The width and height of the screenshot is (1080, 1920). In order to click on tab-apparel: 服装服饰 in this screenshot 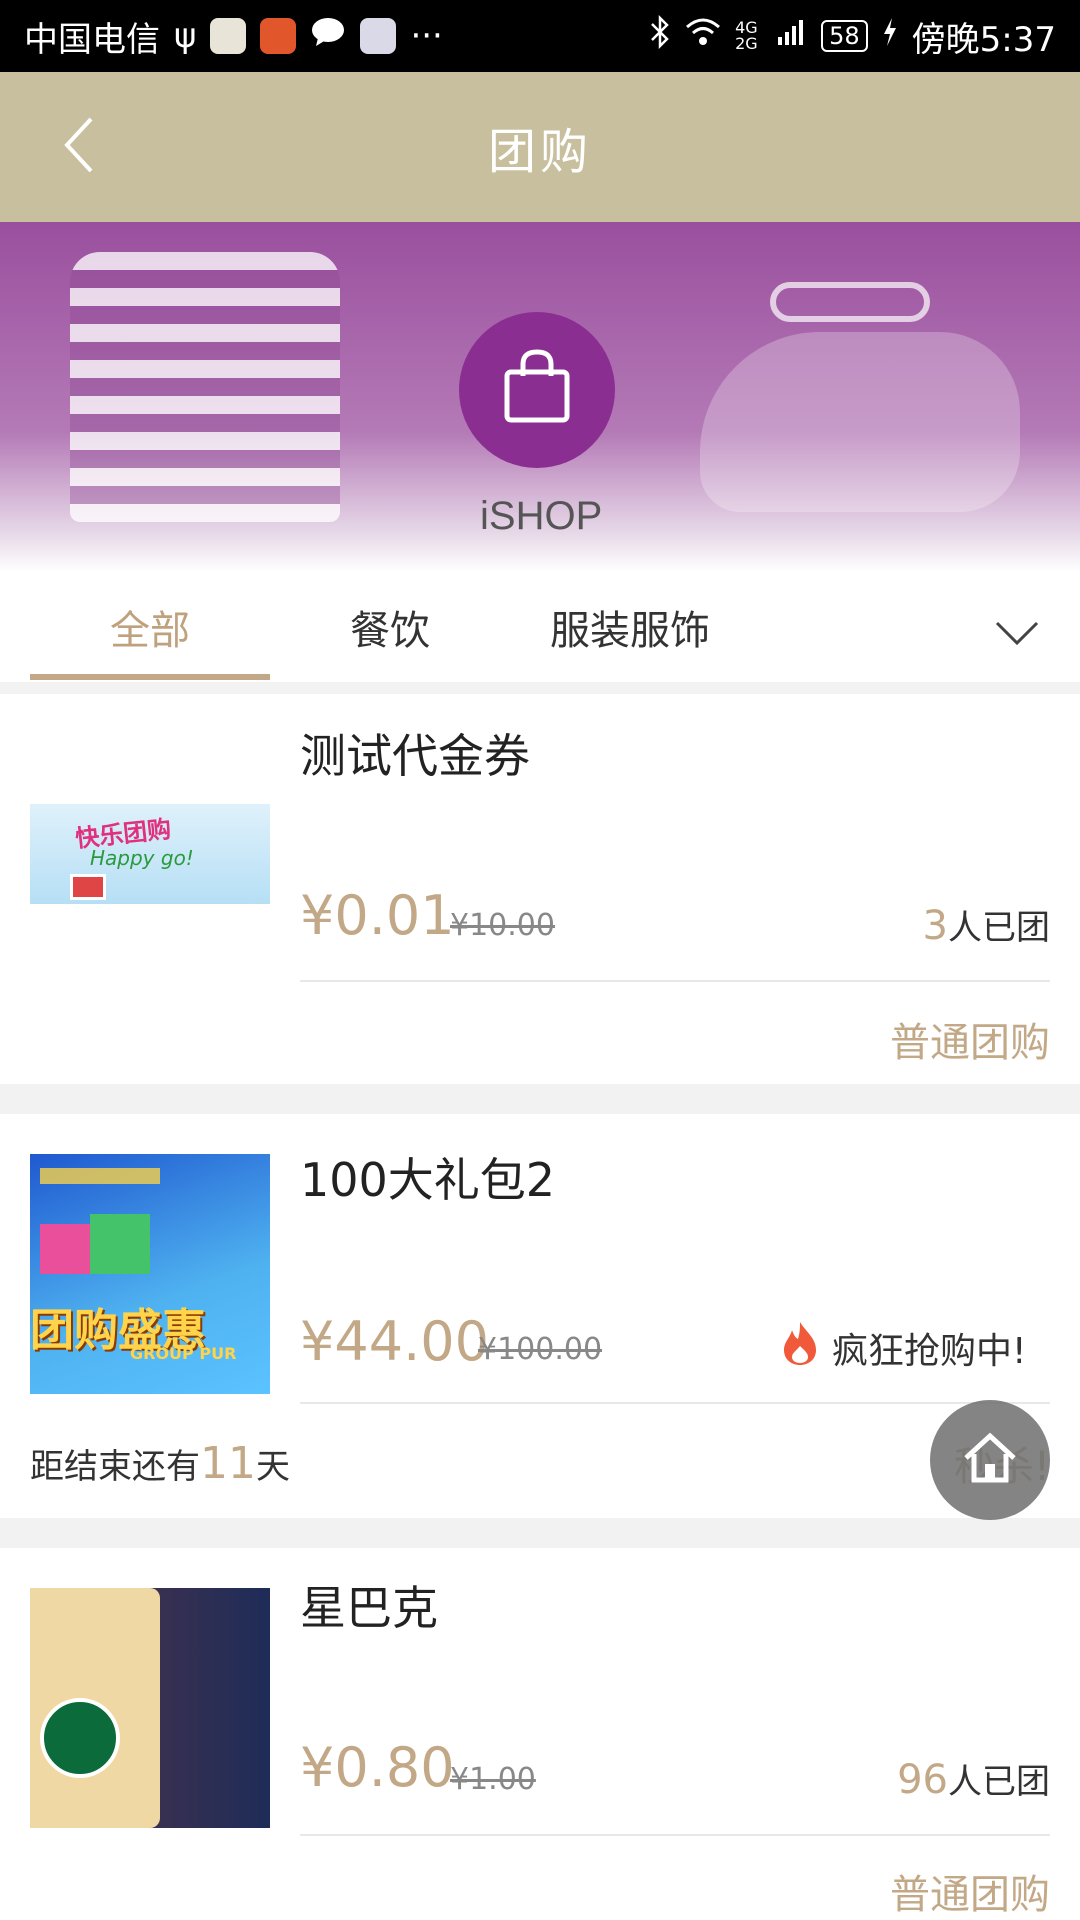, I will do `click(630, 627)`.